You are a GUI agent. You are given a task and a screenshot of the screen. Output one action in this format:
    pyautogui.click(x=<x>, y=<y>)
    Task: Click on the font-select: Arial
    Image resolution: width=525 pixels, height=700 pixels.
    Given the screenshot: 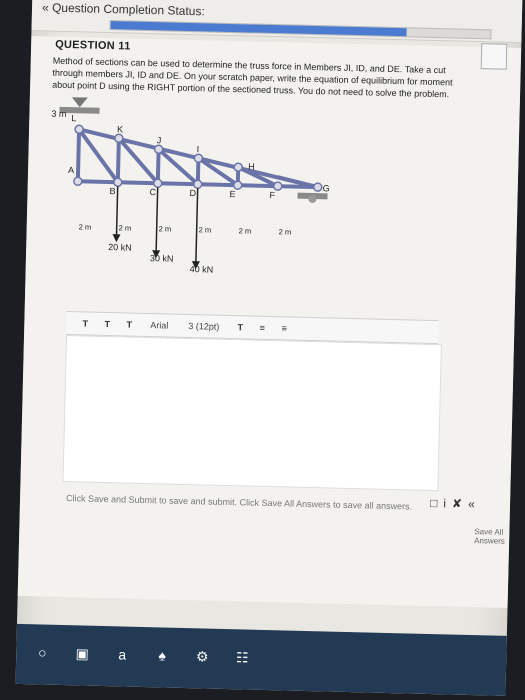 What is the action you would take?
    pyautogui.click(x=159, y=325)
    